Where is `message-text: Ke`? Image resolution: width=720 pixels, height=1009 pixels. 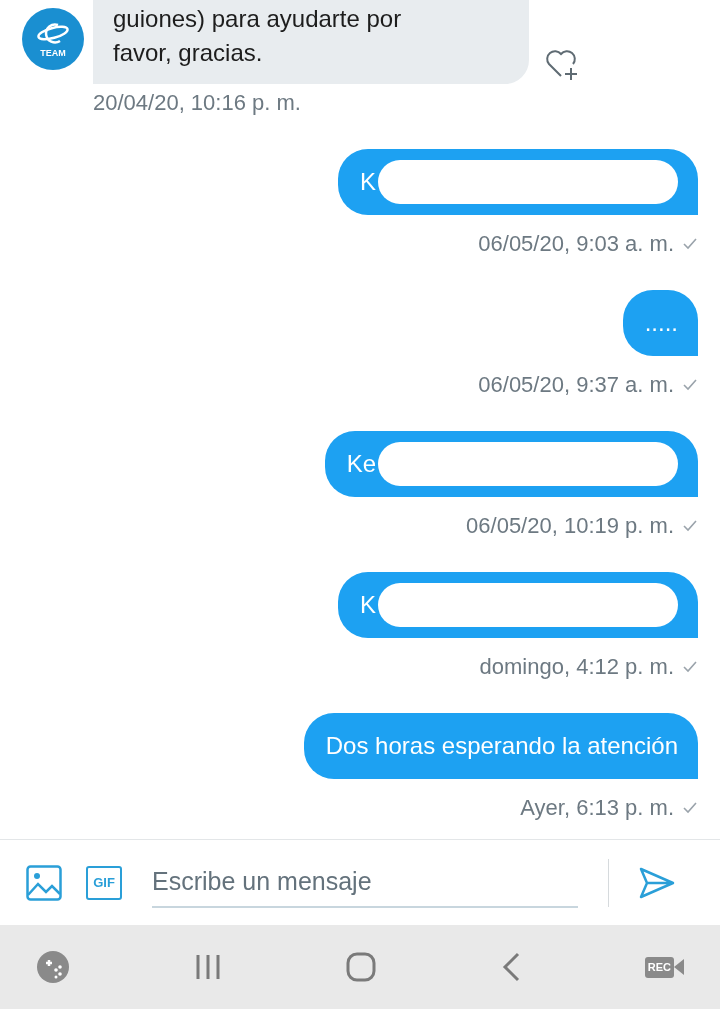 message-text: Ke is located at coordinates (361, 464).